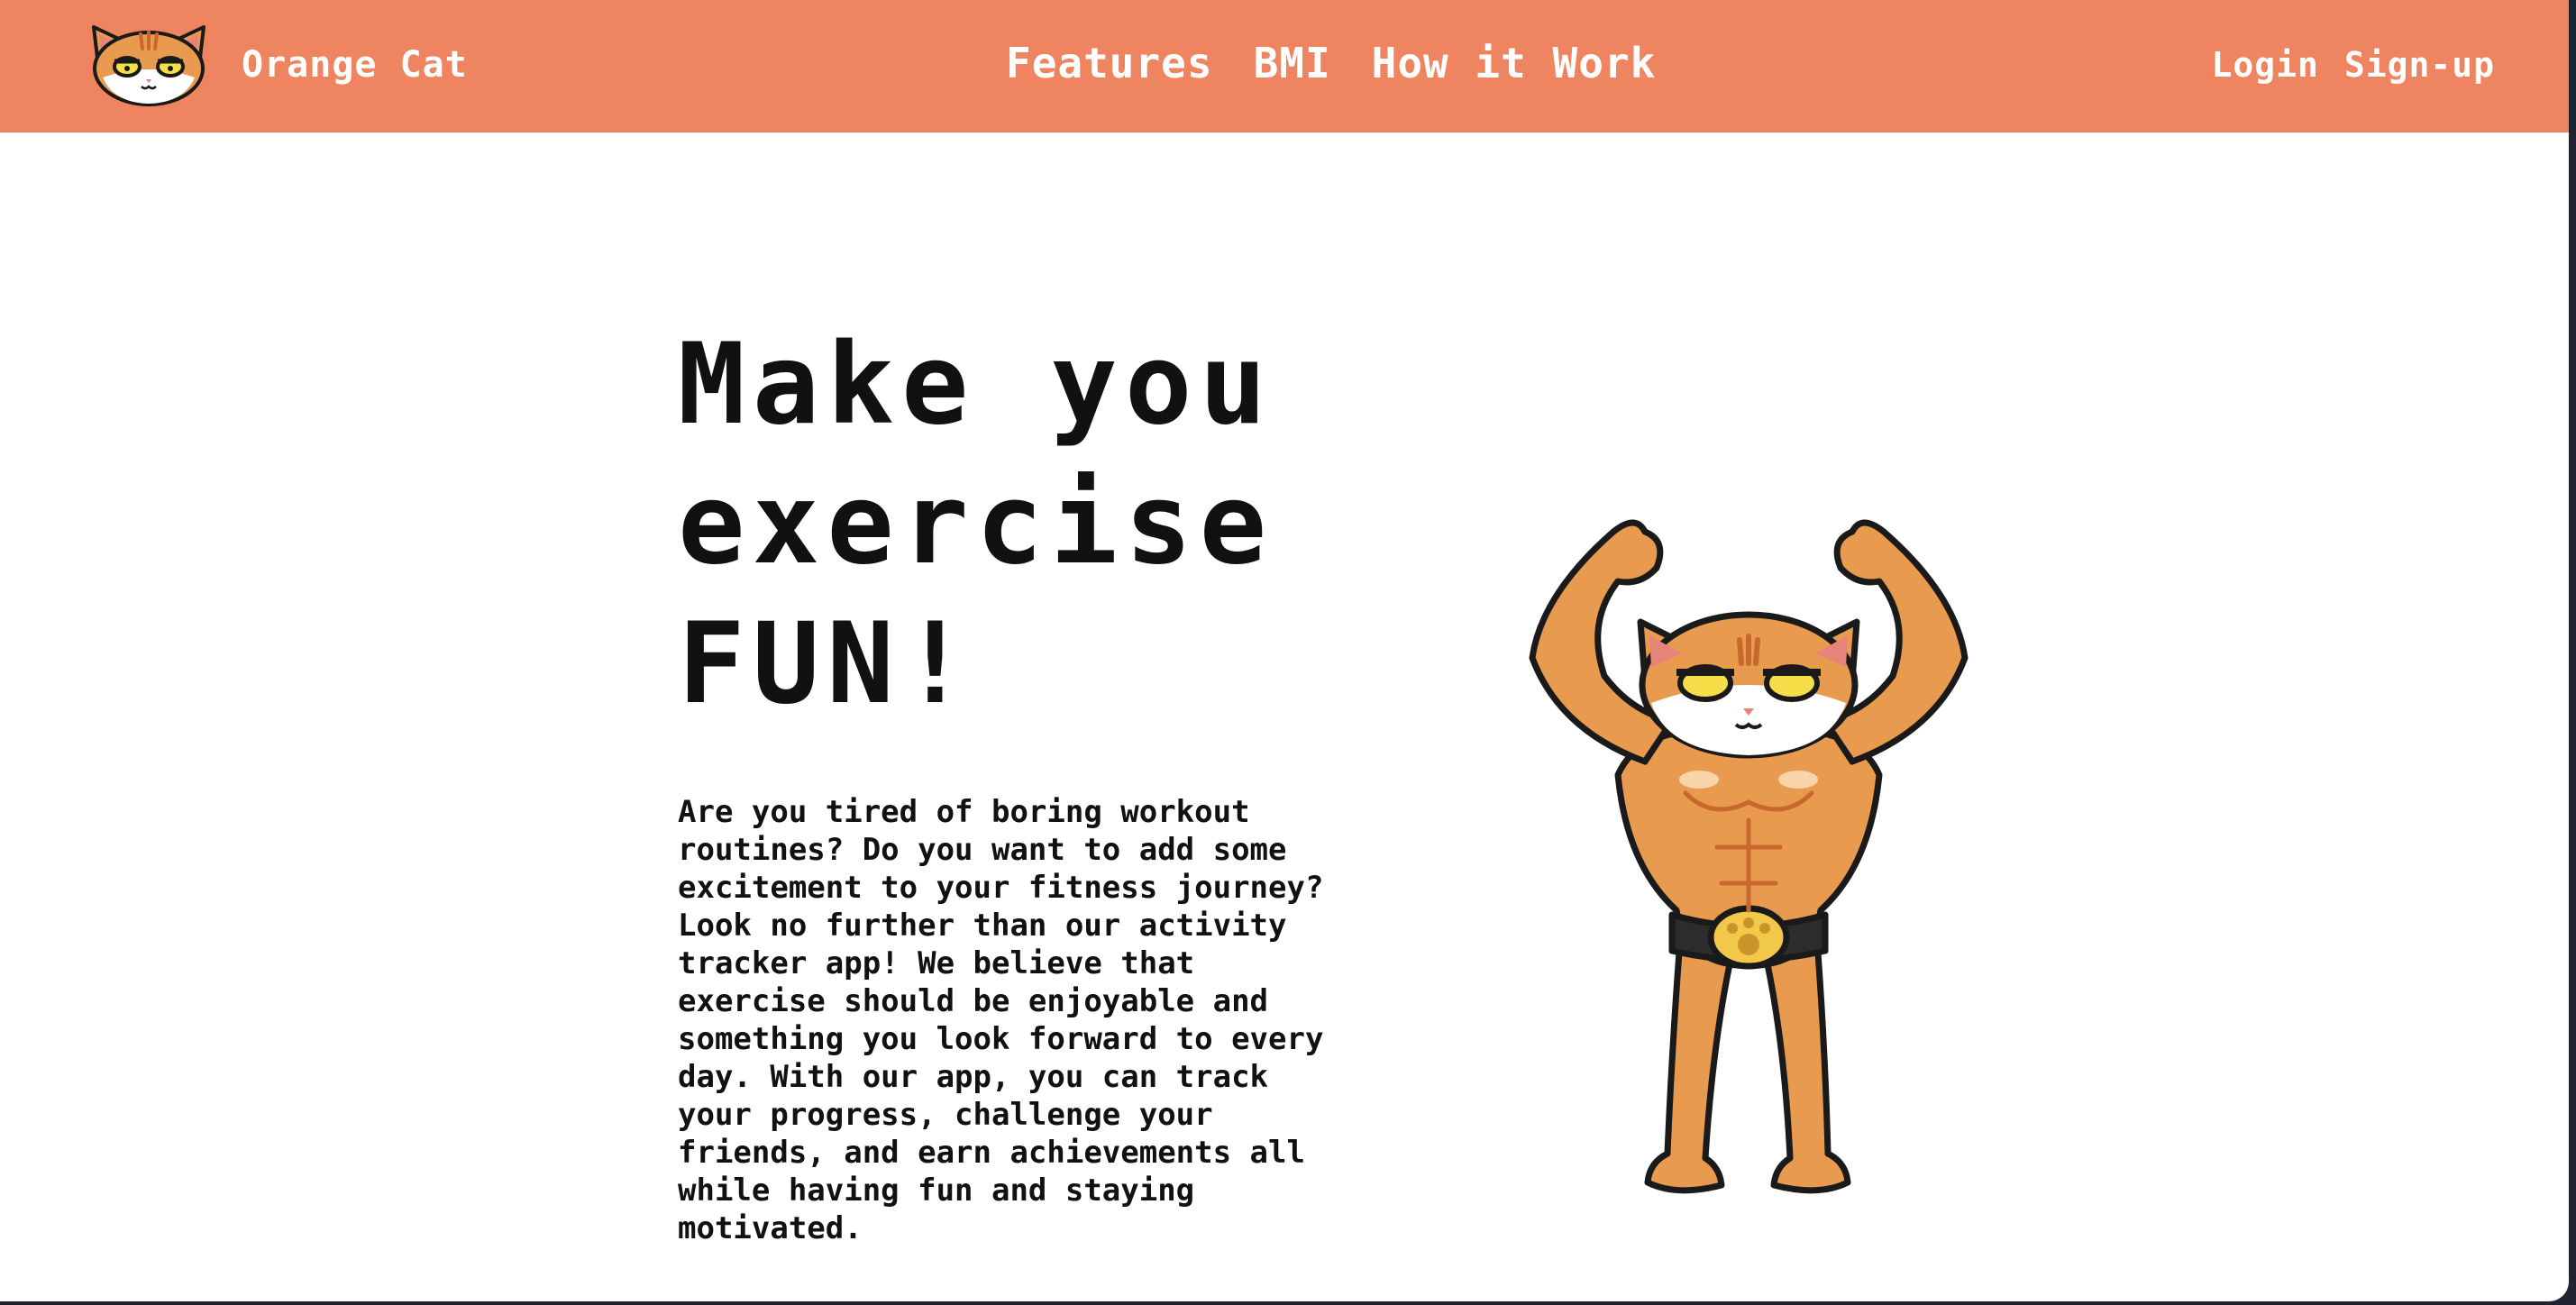  What do you see at coordinates (355, 65) in the screenshot?
I see `brand-name: Orange Cat` at bounding box center [355, 65].